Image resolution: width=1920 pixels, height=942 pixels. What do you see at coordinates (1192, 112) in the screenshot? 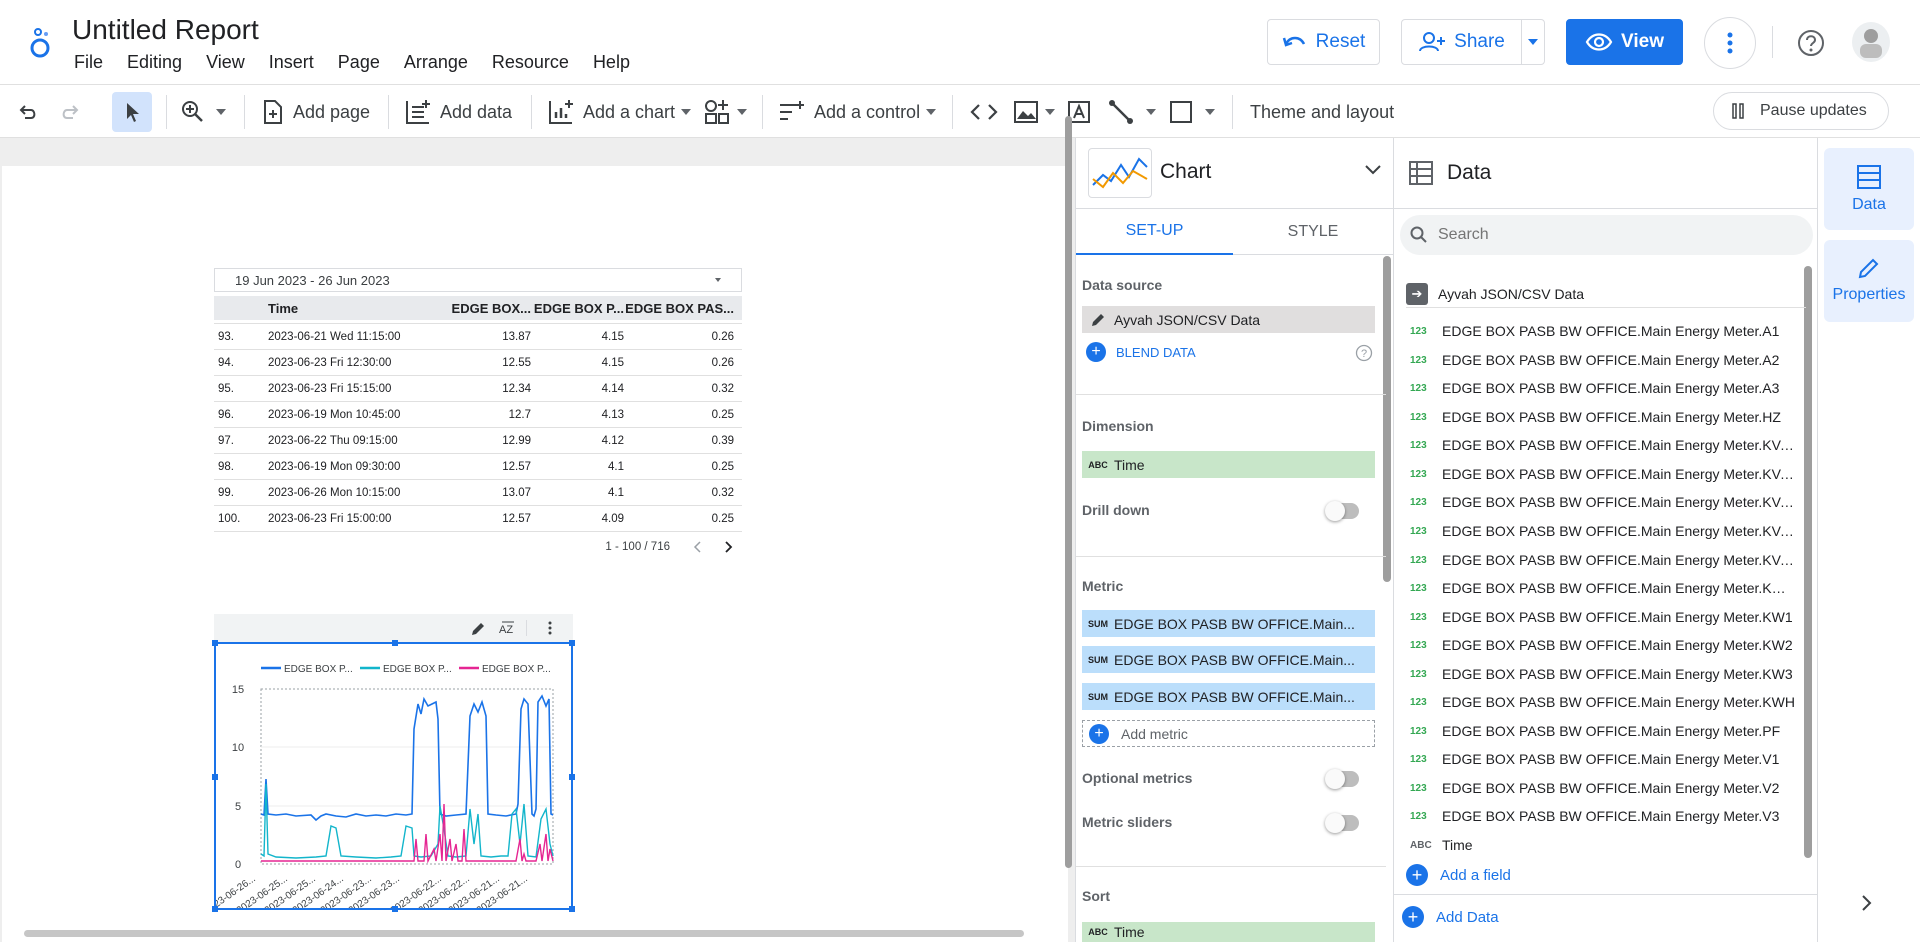
I see `shape-button` at bounding box center [1192, 112].